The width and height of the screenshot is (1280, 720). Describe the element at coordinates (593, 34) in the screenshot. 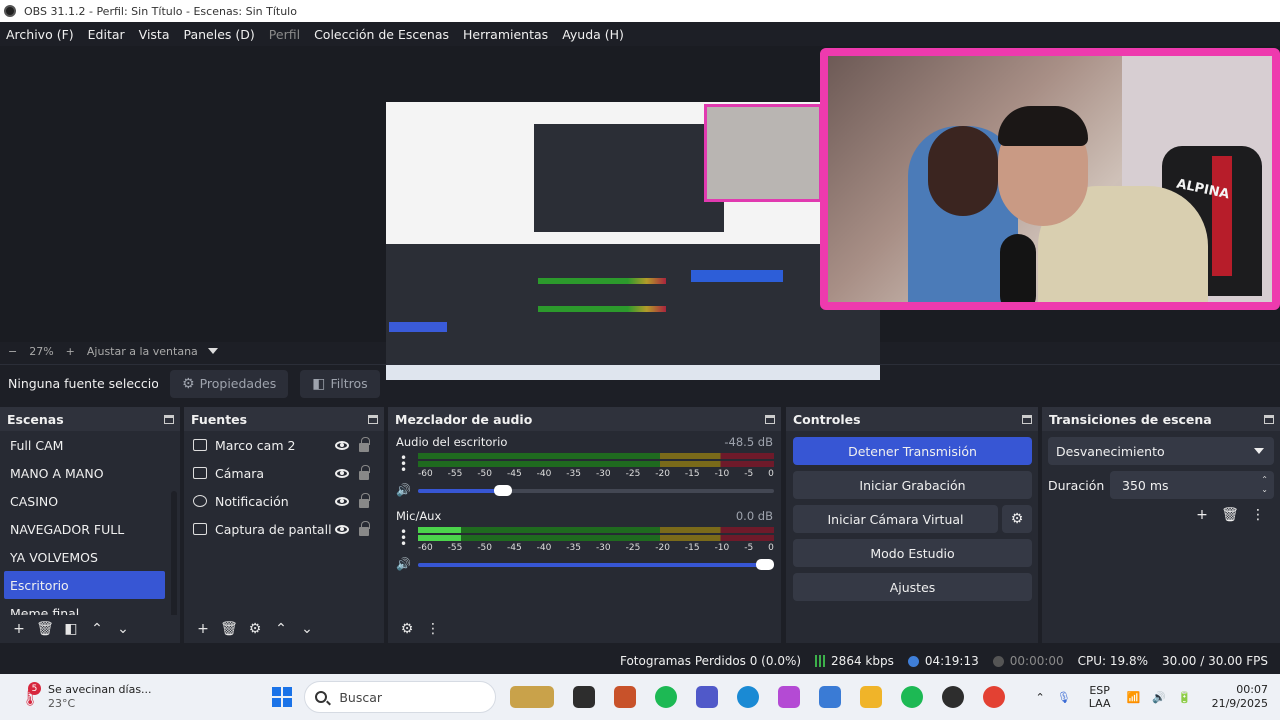

I see `menu-ayuda: Ayuda (H)` at that location.